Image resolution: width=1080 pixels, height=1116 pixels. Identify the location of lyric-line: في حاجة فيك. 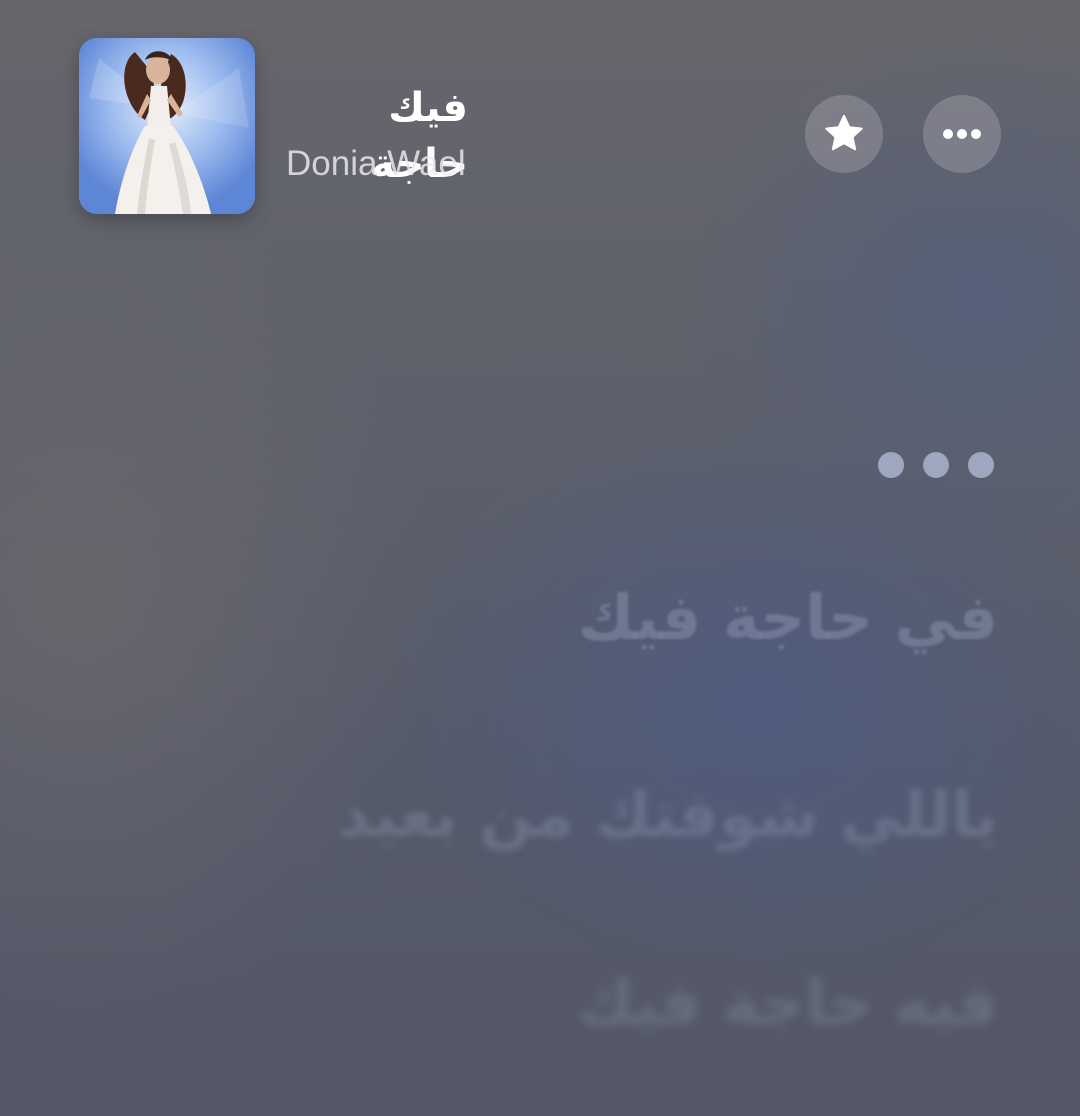
(788, 618).